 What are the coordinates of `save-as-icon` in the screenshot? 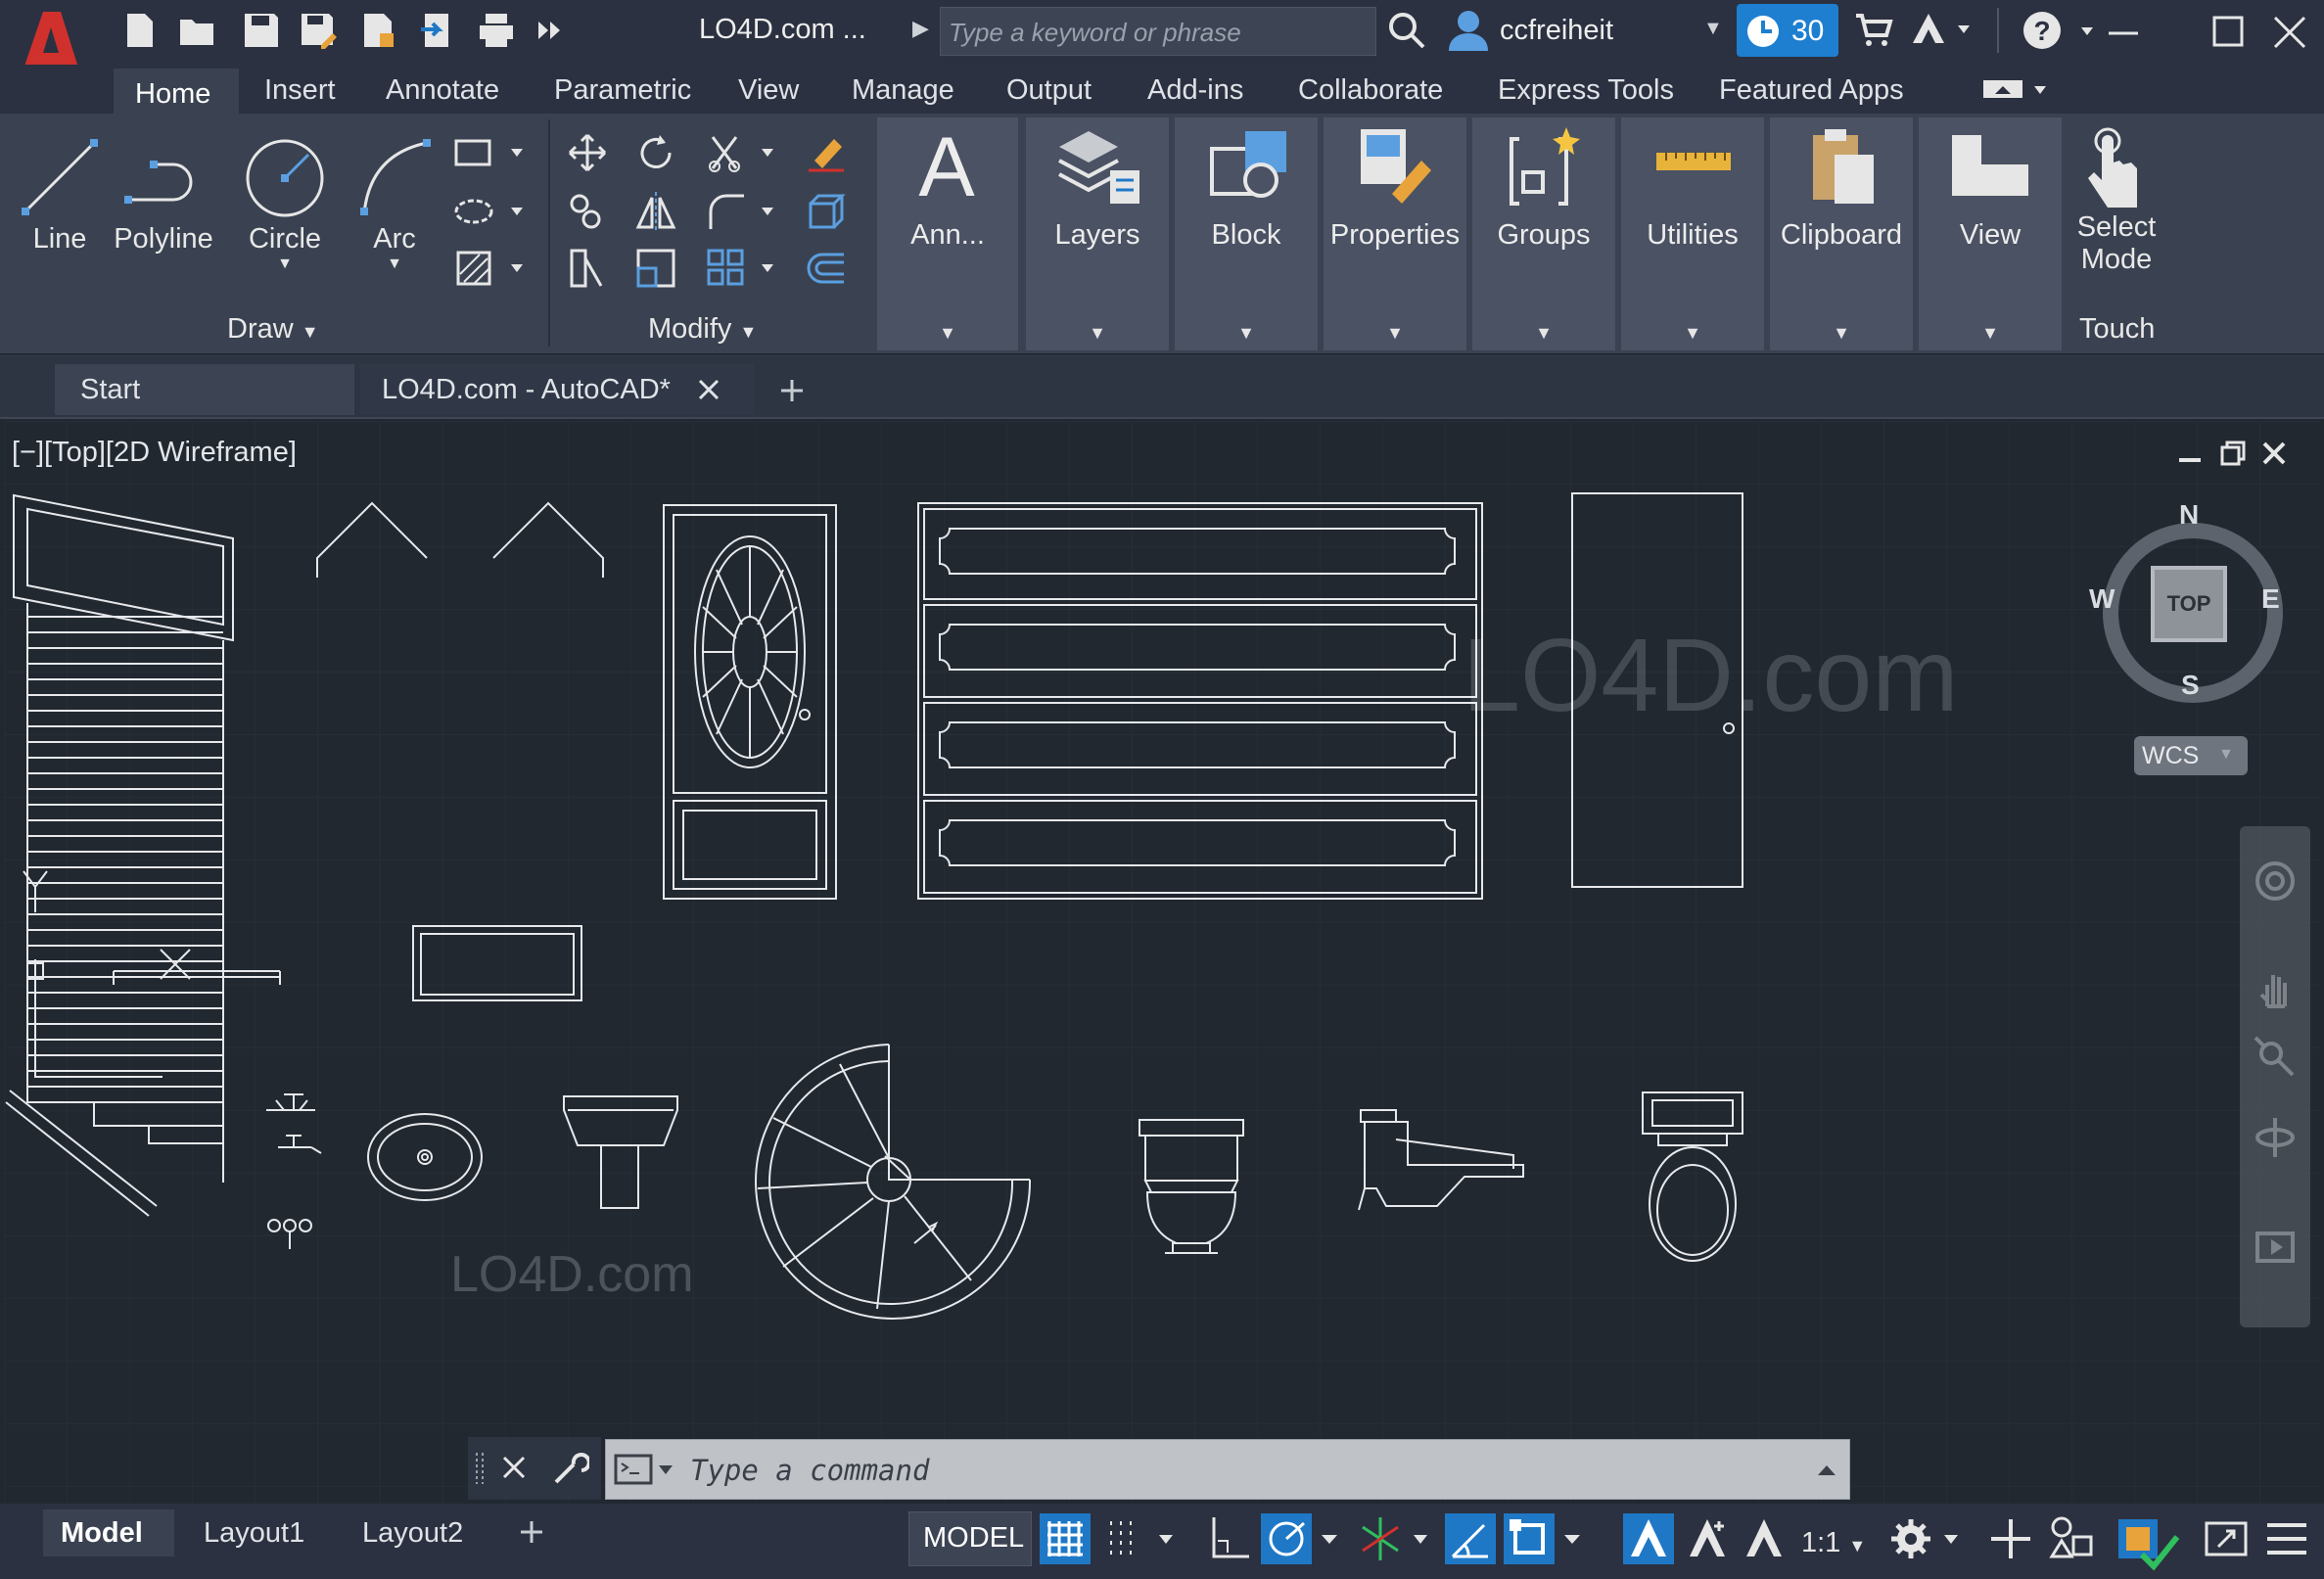 It's located at (318, 30).